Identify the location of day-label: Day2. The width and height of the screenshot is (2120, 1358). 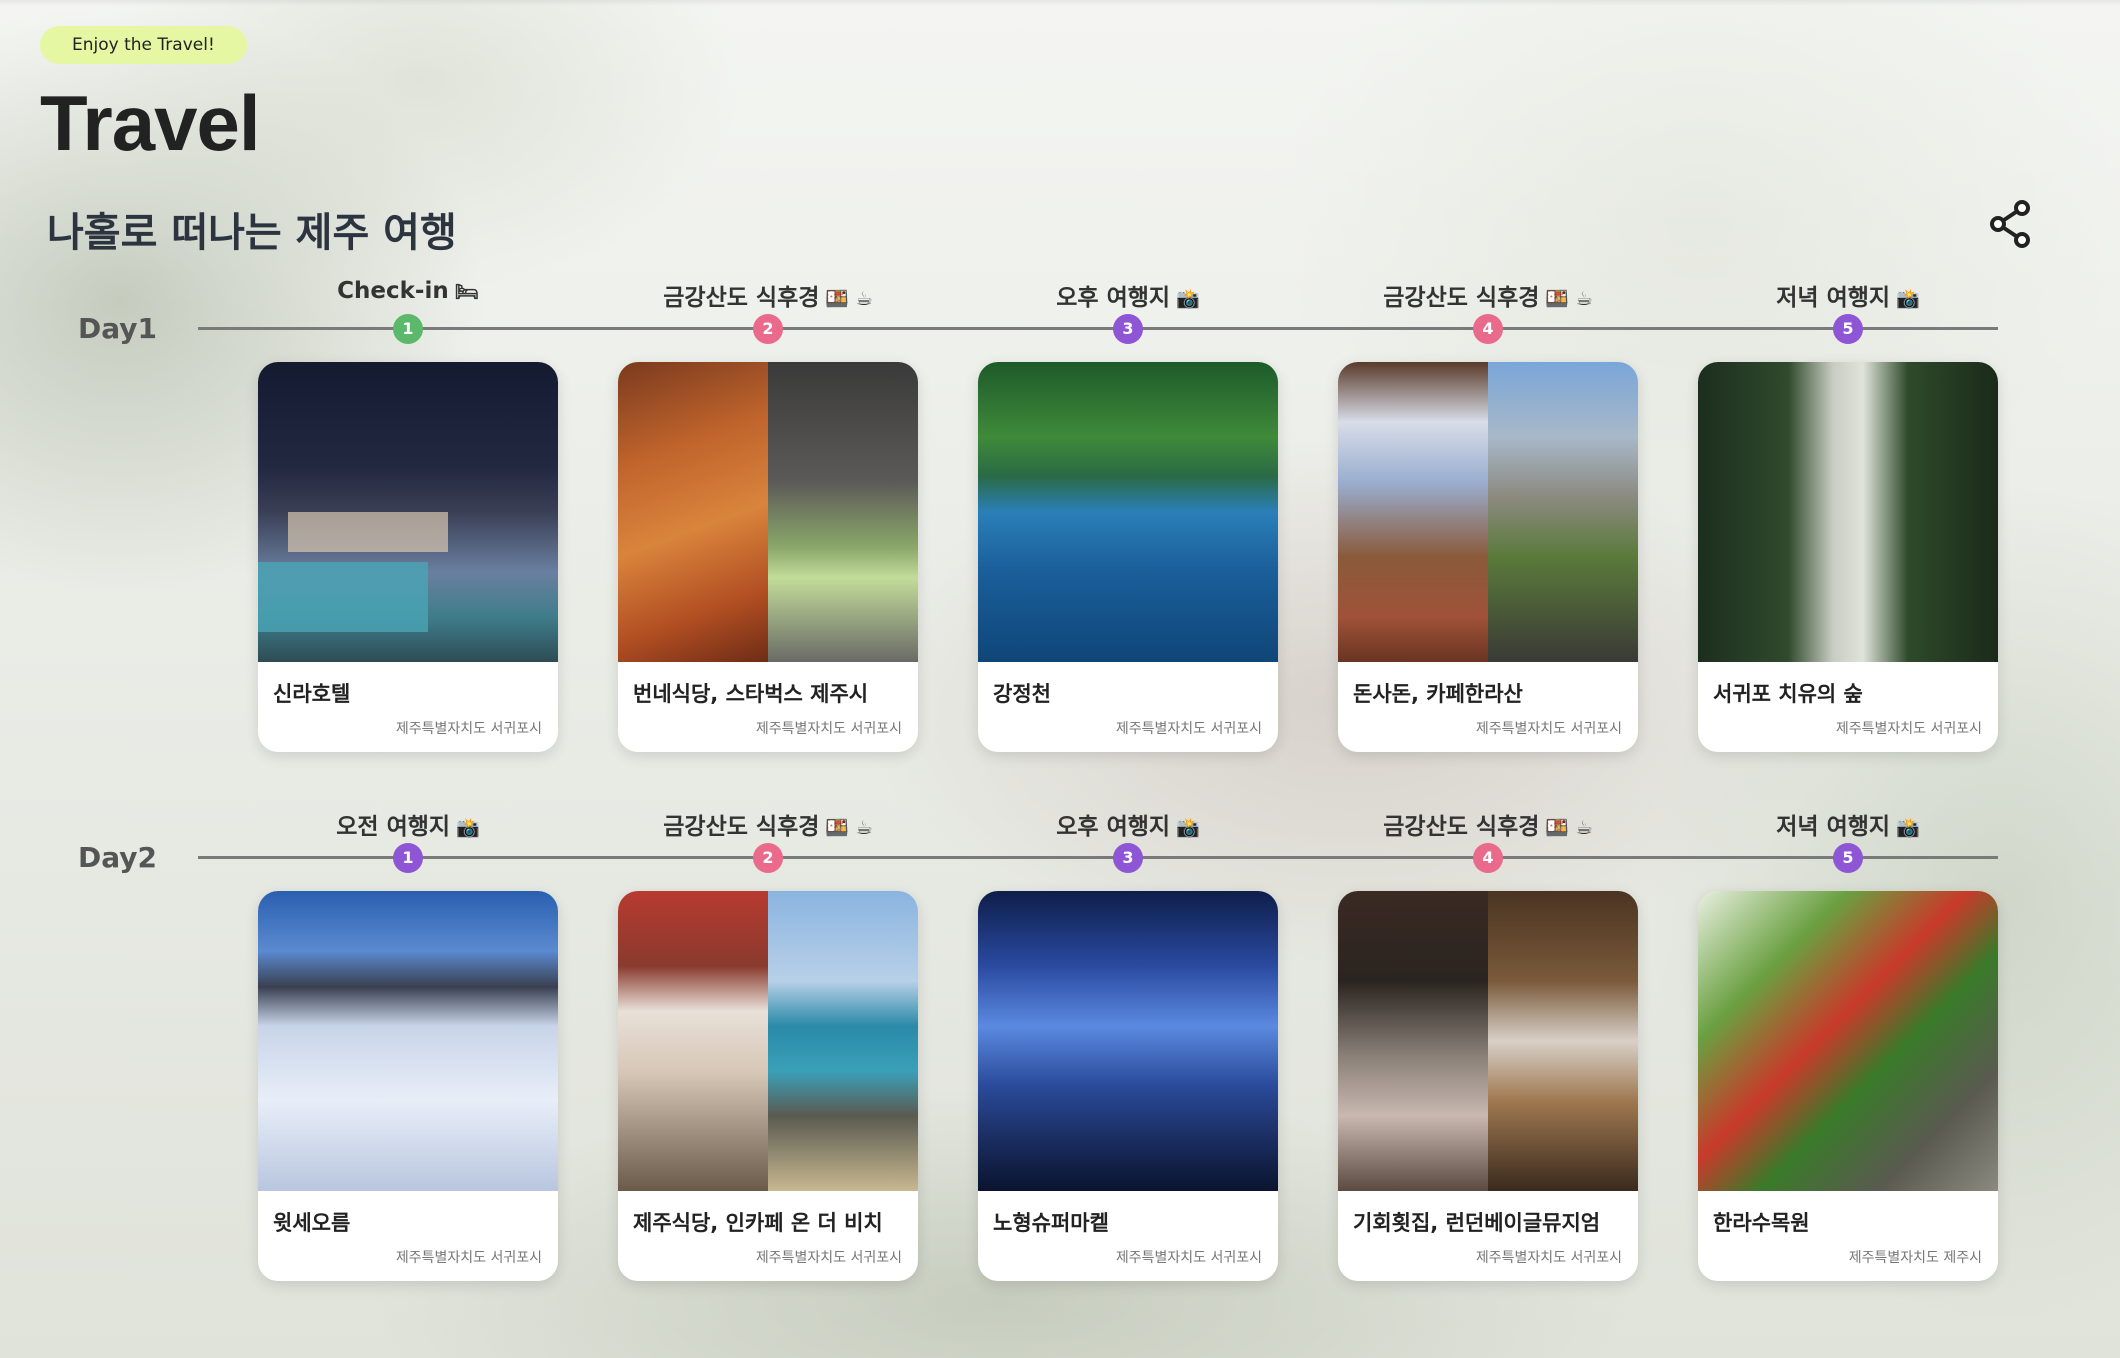
(118, 857).